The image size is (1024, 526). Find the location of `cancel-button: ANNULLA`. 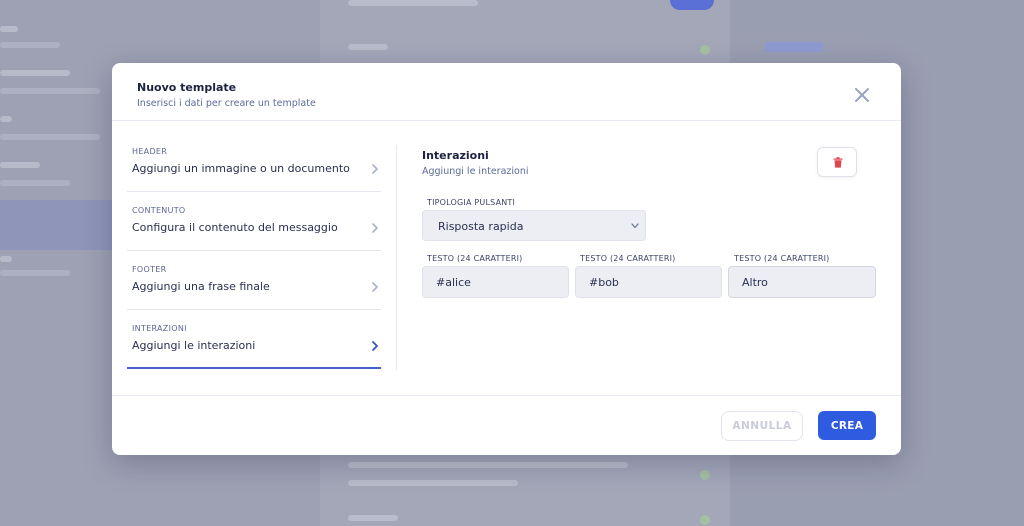

cancel-button: ANNULLA is located at coordinates (762, 426).